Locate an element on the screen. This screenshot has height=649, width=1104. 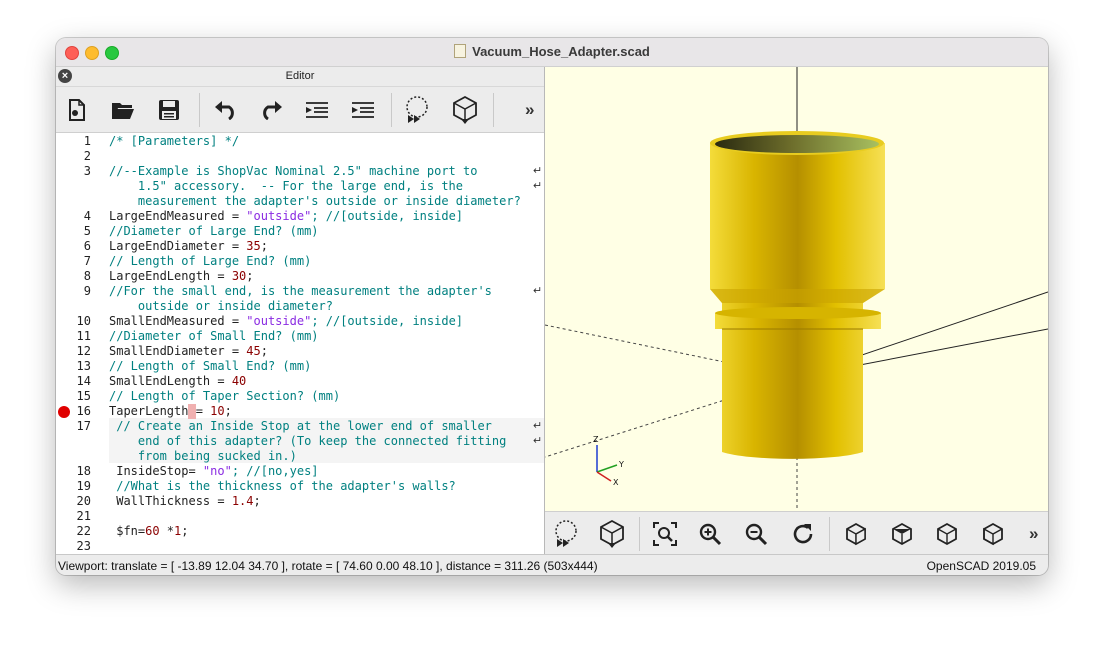
zoom-out-icon is located at coordinates (756, 534).